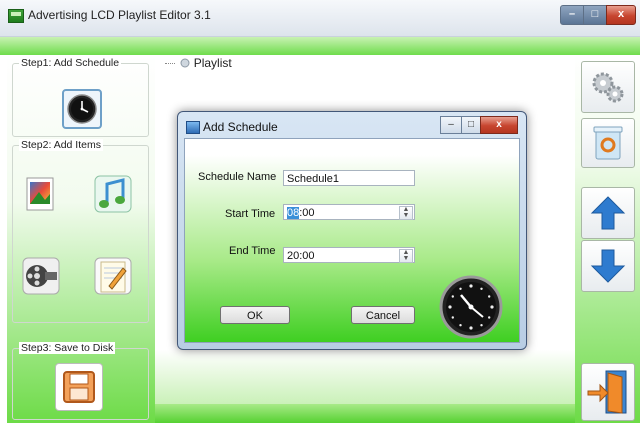  I want to click on add-image-button, so click(41, 194).